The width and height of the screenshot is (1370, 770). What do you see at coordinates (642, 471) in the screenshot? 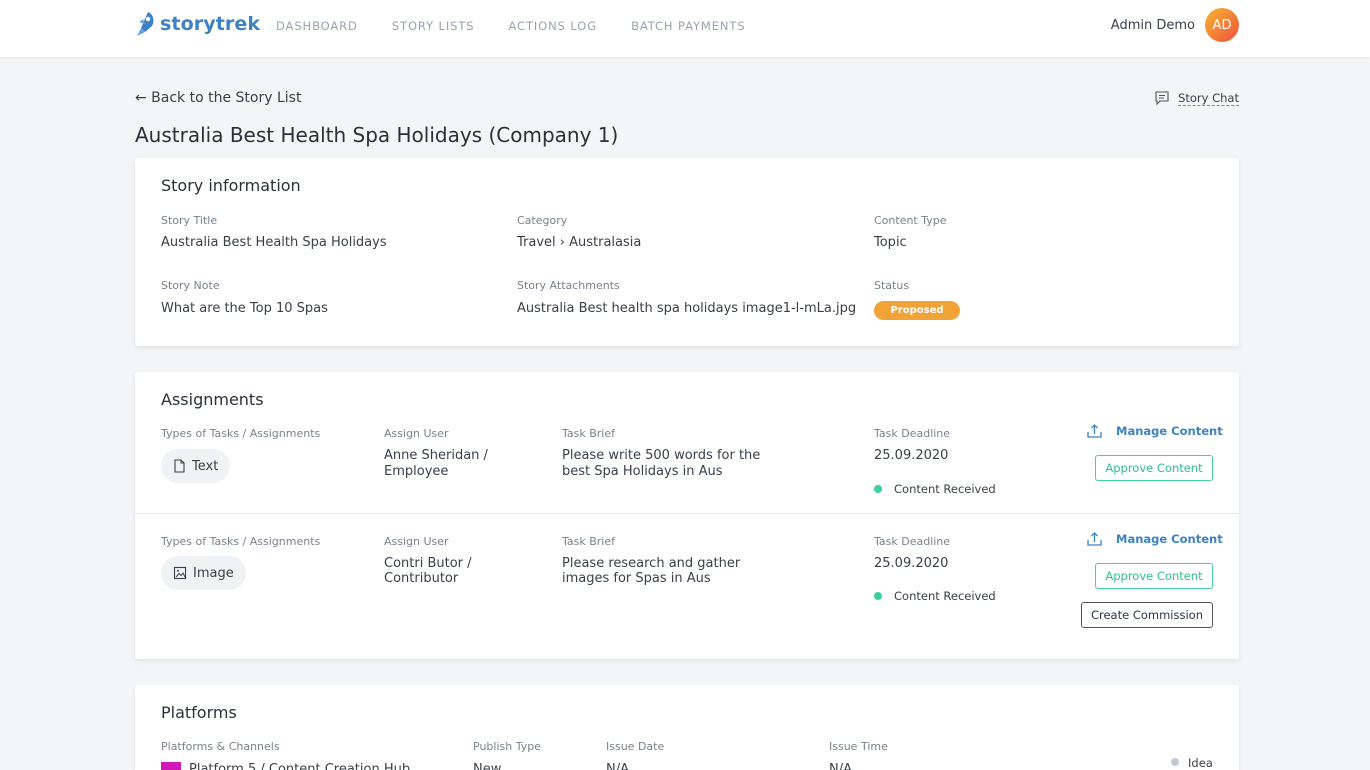
I see `task-brief-line2: best Spa Holidays in Aus` at bounding box center [642, 471].